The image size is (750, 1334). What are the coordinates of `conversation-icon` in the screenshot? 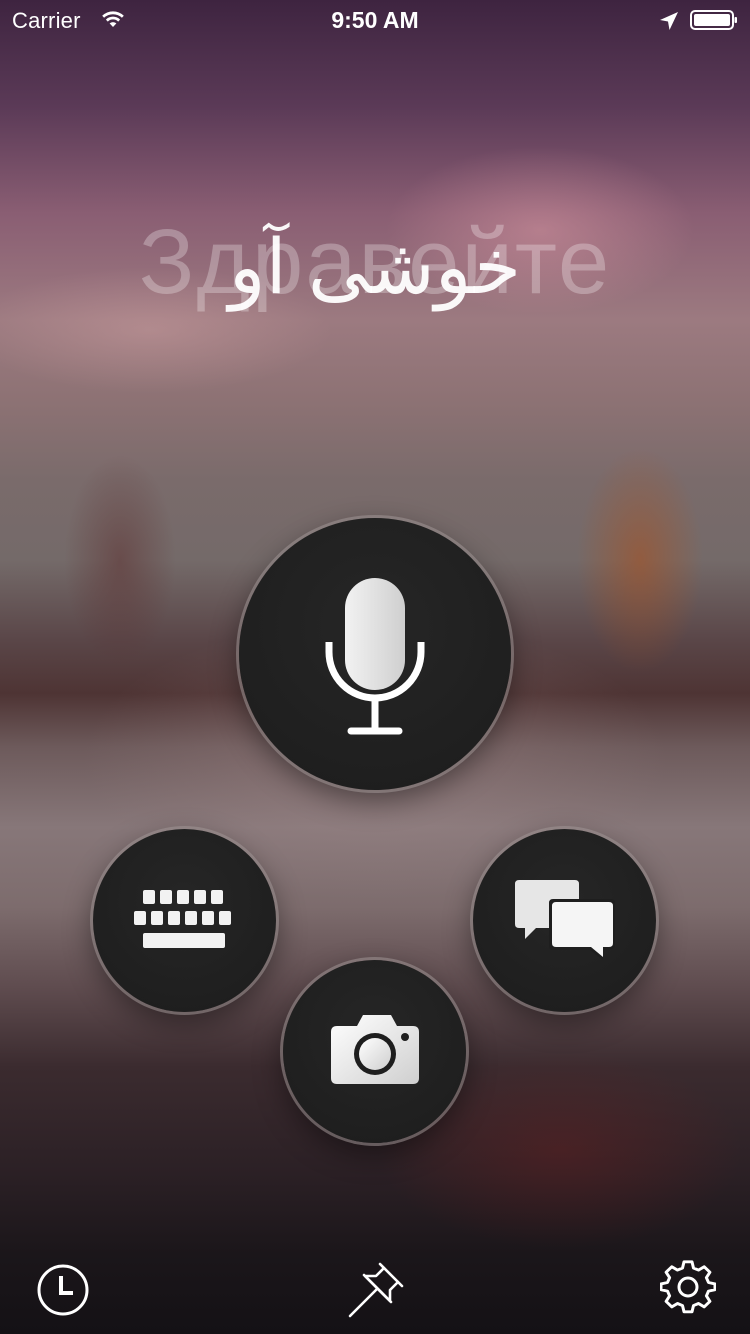 It's located at (565, 920).